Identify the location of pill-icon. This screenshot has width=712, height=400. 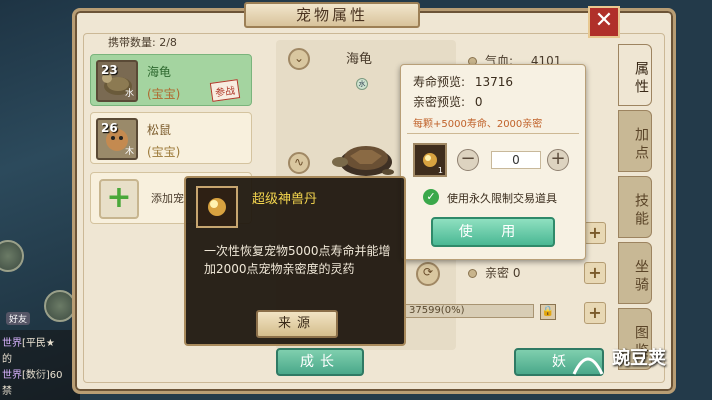
(217, 207).